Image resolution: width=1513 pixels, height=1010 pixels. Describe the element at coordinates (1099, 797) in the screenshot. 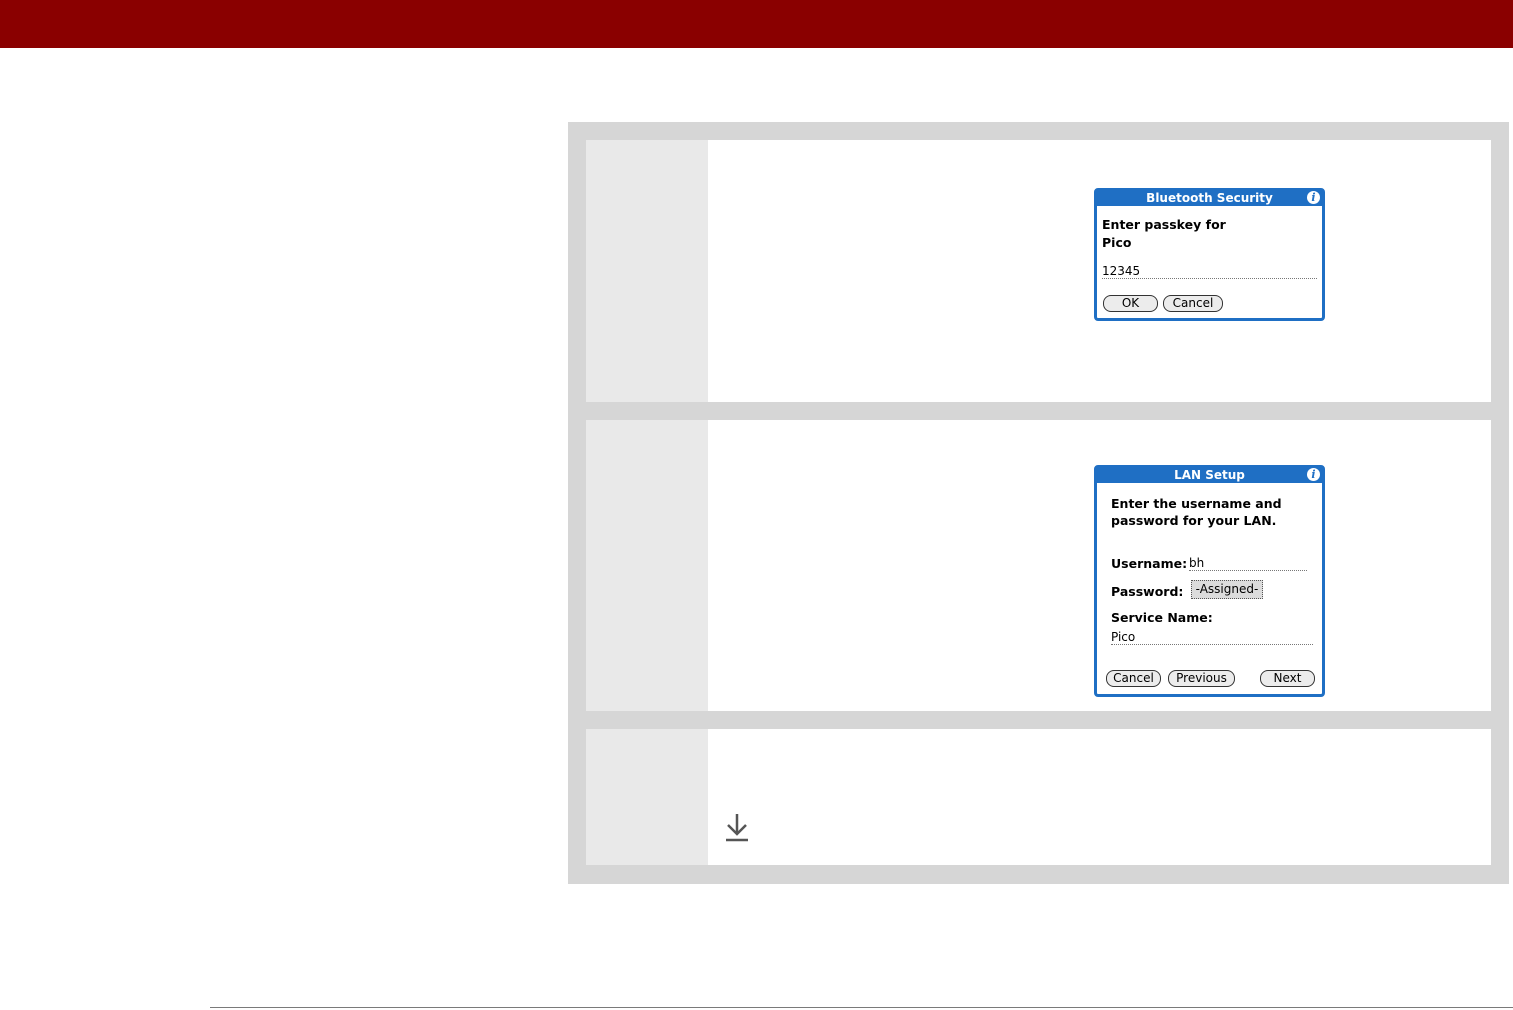

I see `step-body` at that location.